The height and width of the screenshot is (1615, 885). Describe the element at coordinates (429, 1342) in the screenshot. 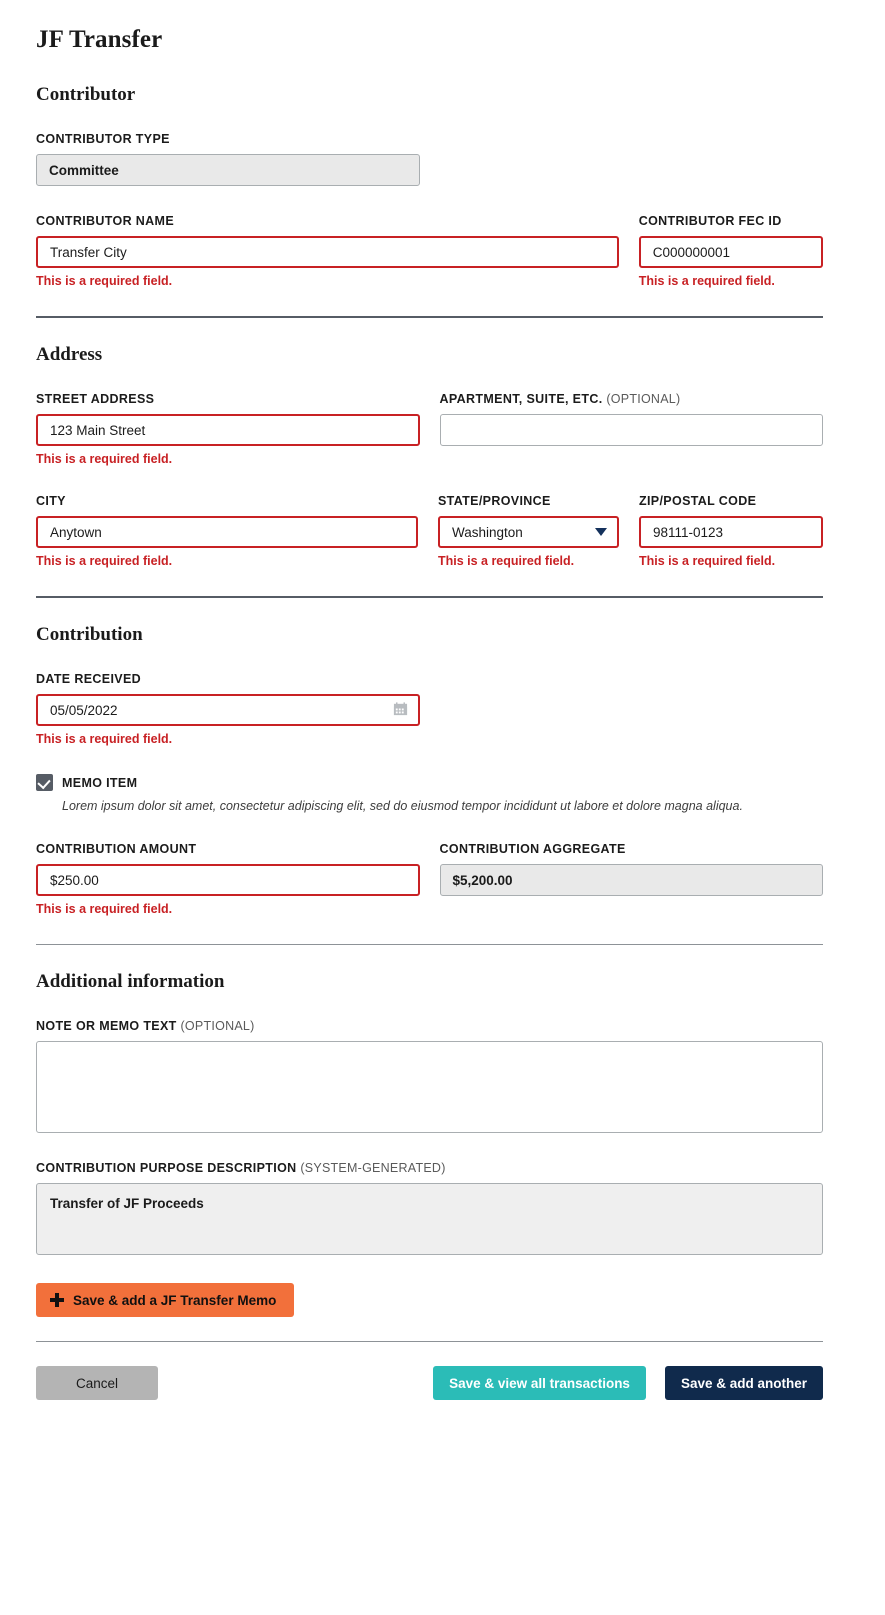

I see `divider-actions` at that location.